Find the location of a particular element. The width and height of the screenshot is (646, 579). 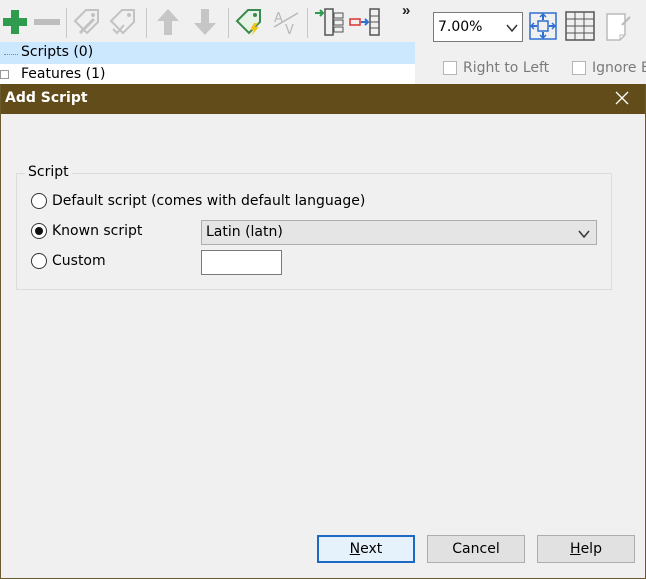

page-icon is located at coordinates (617, 27).